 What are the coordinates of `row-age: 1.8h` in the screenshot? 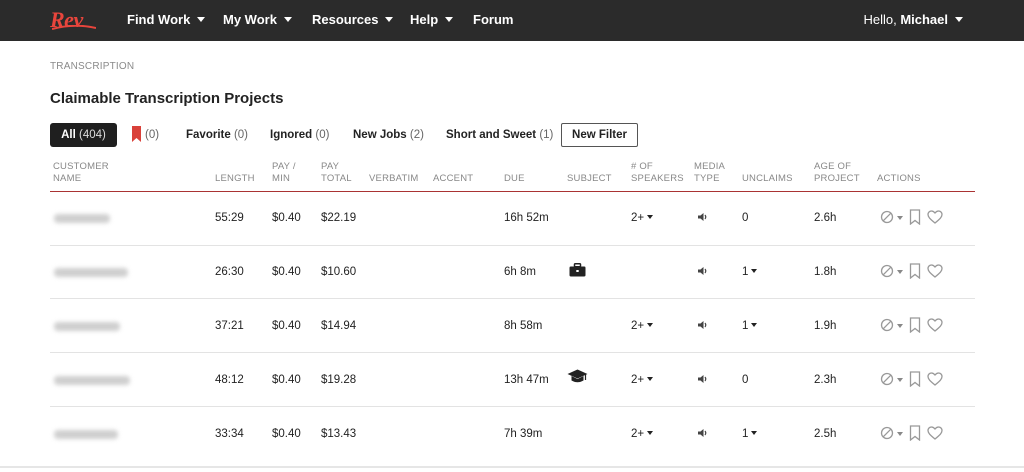 It's located at (825, 272).